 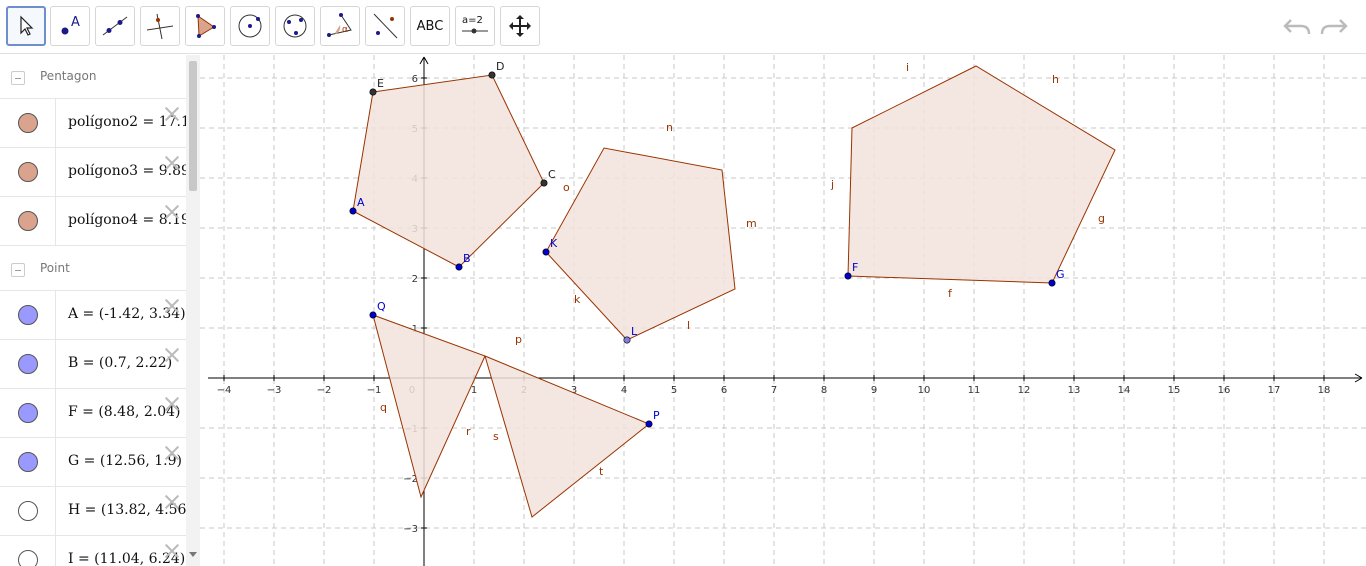 I want to click on algebra-item-point-i: I = (11.04, 6.24), so click(x=93, y=551).